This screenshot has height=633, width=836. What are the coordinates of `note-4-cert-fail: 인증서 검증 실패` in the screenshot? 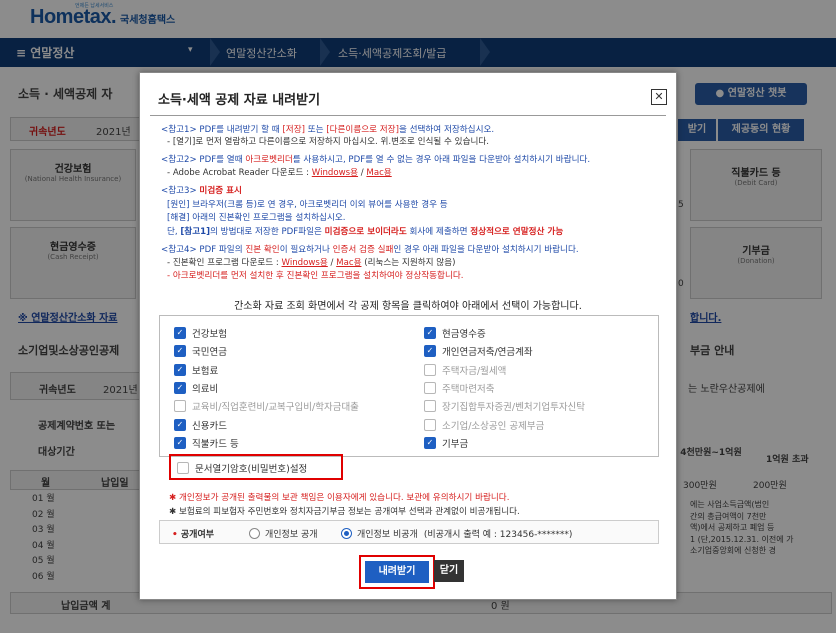 It's located at (363, 250).